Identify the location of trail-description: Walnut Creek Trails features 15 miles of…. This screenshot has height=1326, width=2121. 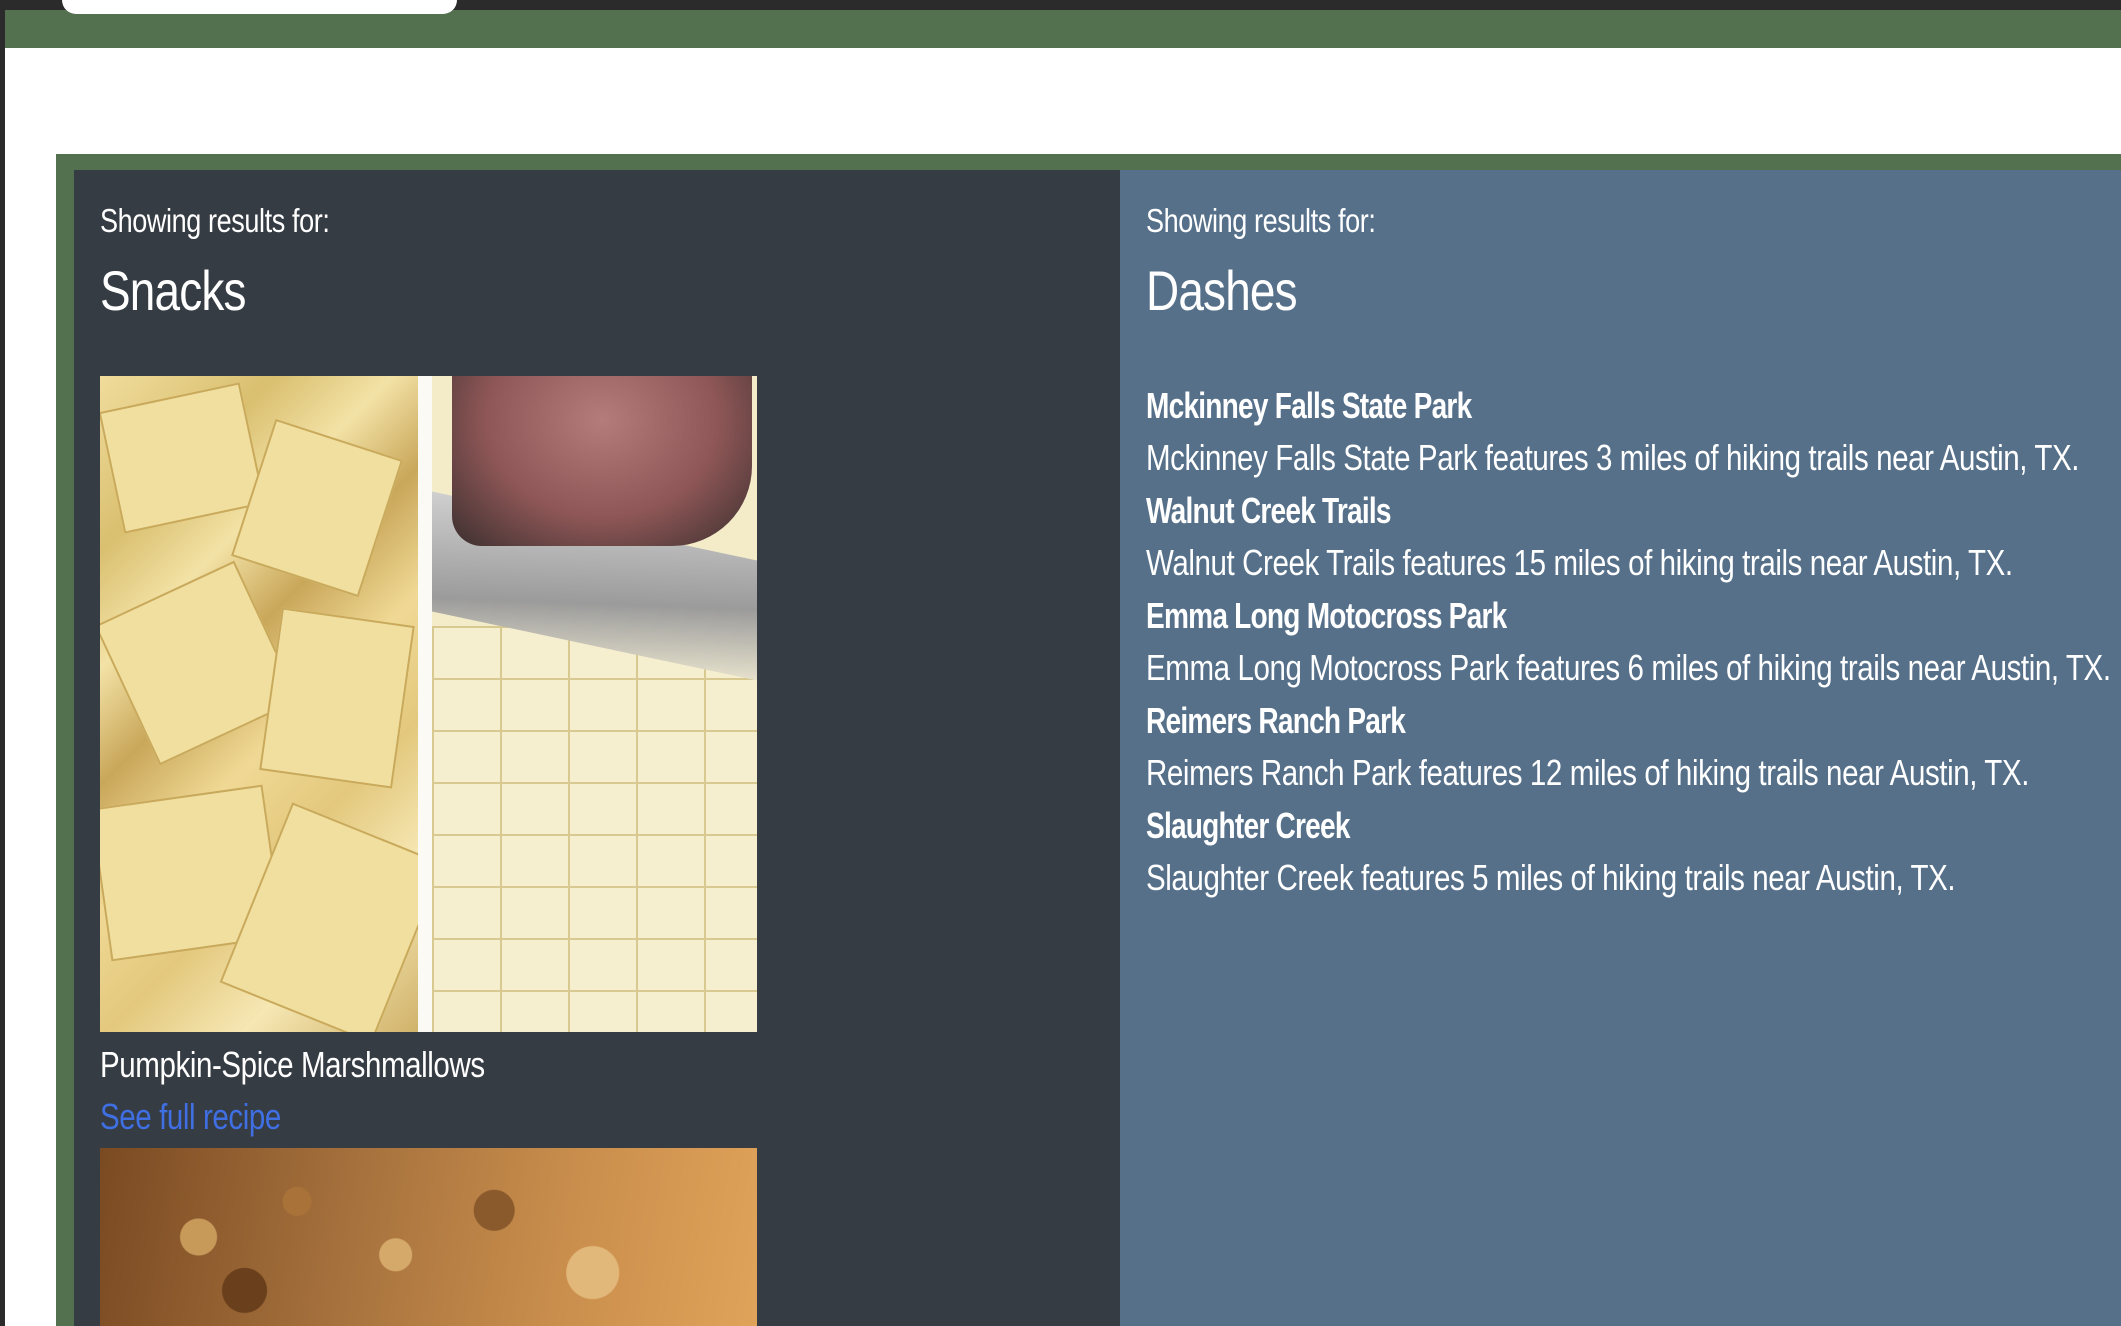
(1579, 562).